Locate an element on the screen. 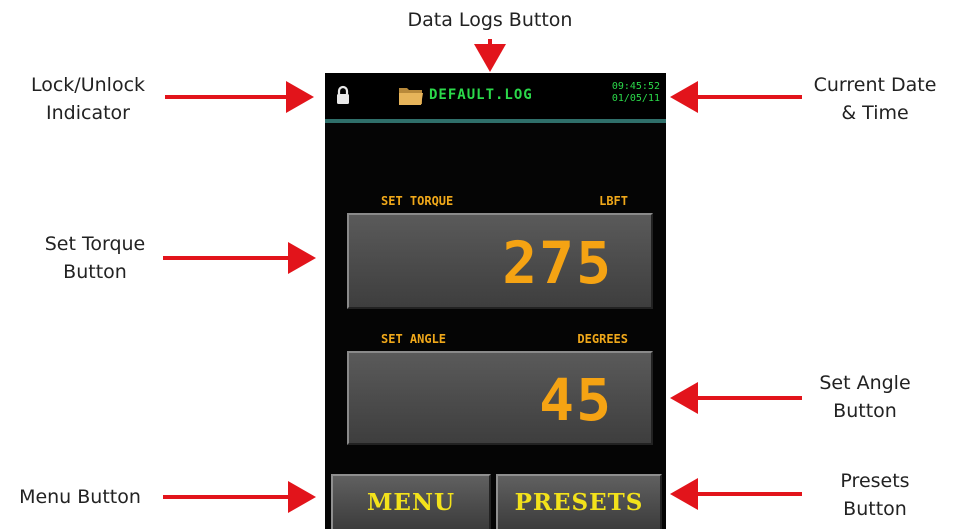 The width and height of the screenshot is (962, 529). callout-presets: Presets Button is located at coordinates (875, 495).